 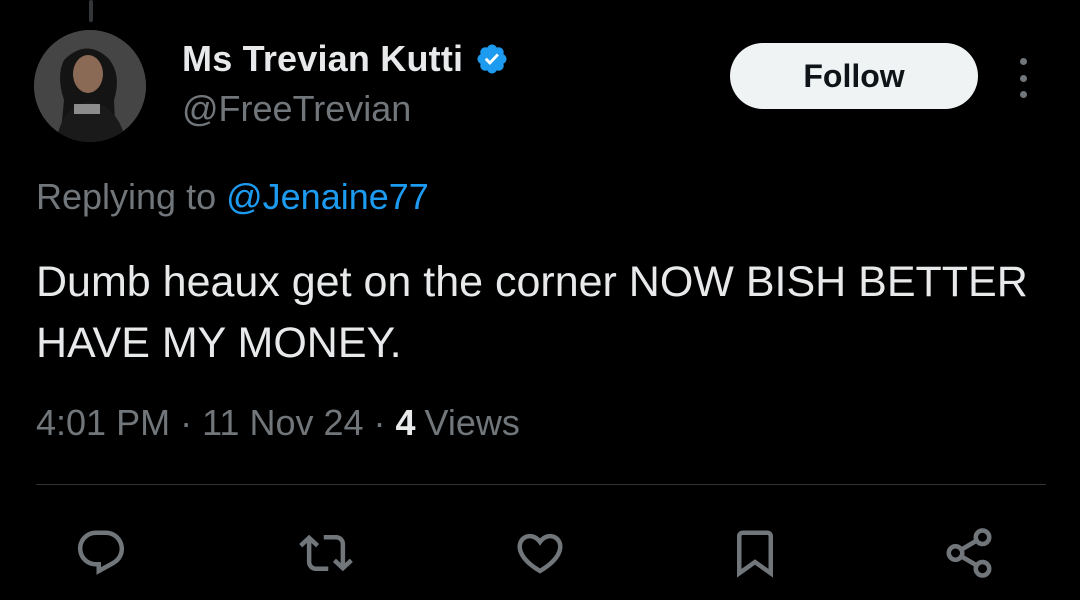 I want to click on author-handle: @FreeTrevian, so click(x=296, y=109).